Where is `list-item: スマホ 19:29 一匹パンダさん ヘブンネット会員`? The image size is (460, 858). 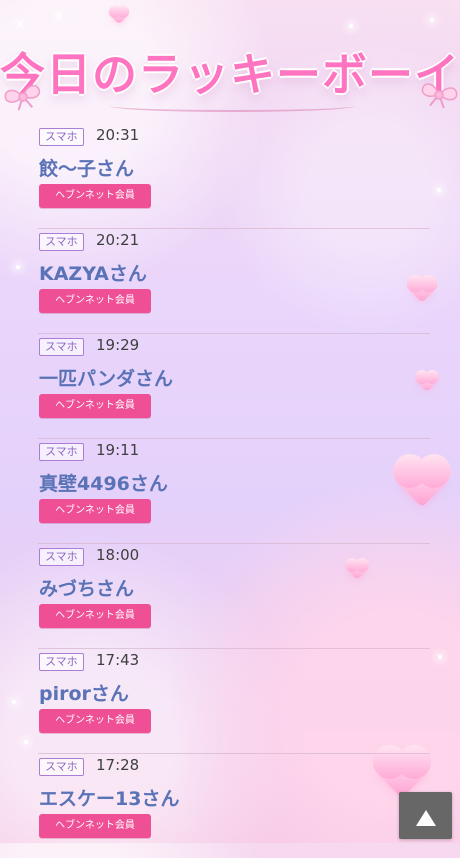
list-item: スマホ 19:29 一匹パンダさん ヘブンネット会員 is located at coordinates (234, 386).